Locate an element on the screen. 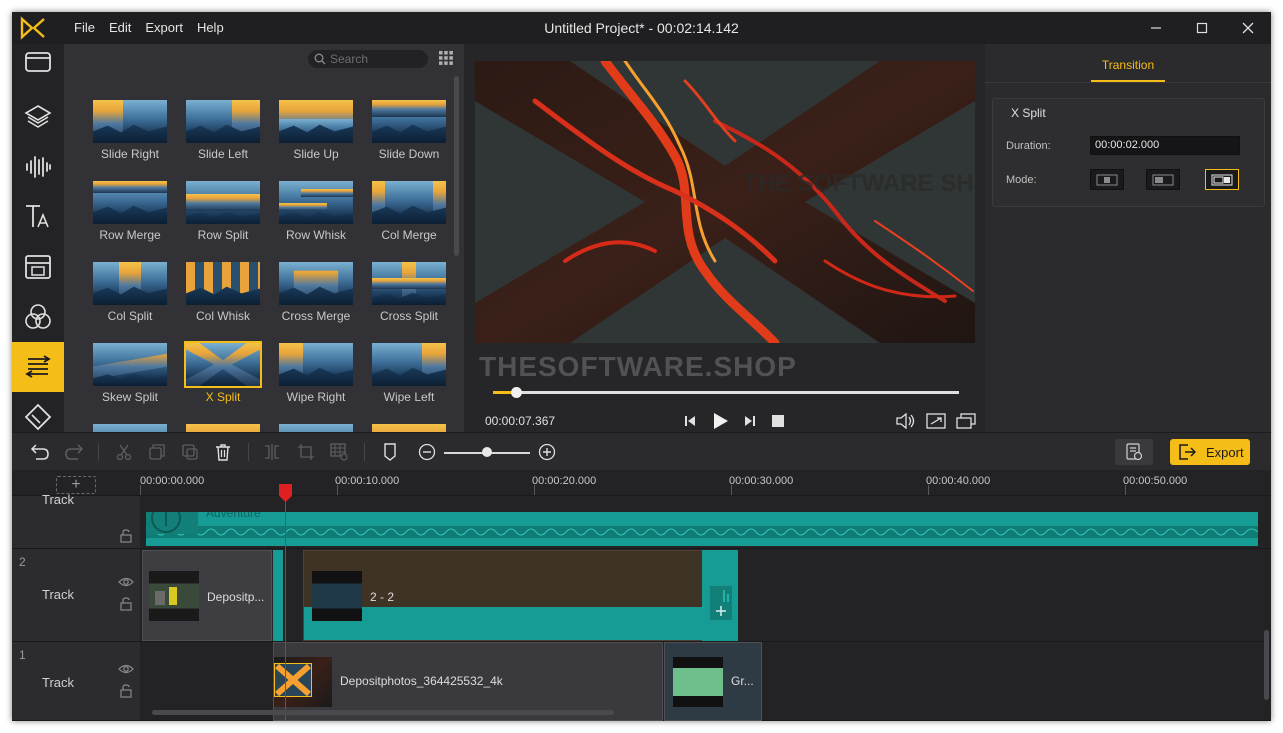  sidebar-item-templates is located at coordinates (38, 267).